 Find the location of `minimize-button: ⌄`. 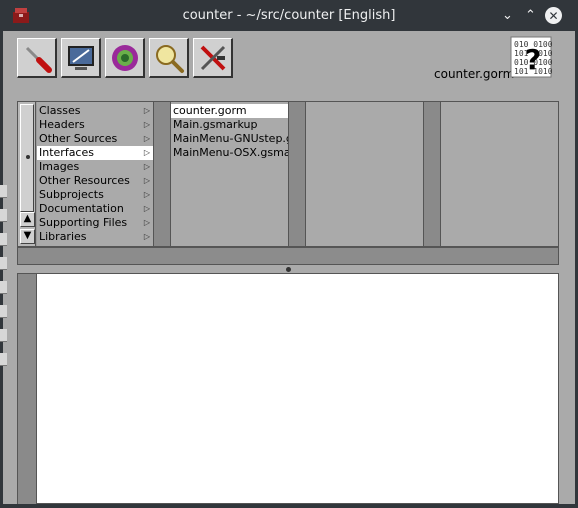

minimize-button: ⌄ is located at coordinates (507, 15).